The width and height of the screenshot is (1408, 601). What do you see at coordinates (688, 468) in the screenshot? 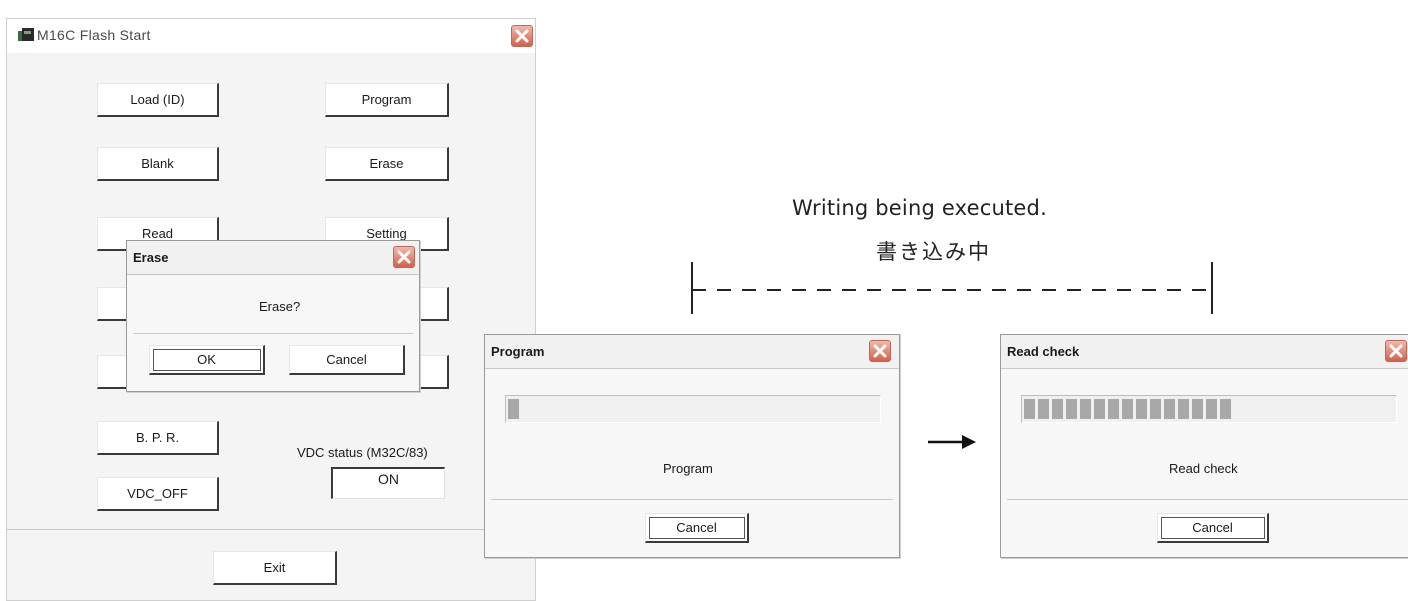
I see `program-status-text: Program` at bounding box center [688, 468].